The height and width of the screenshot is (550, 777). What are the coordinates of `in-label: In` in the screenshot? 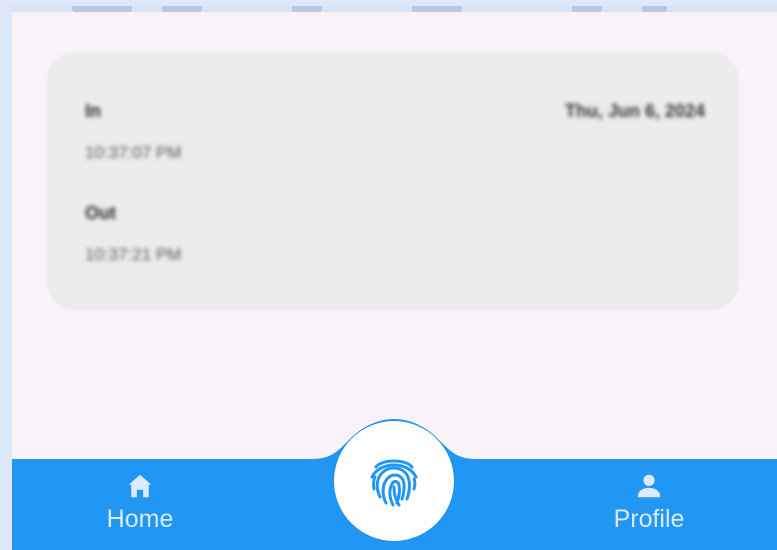 It's located at (93, 111).